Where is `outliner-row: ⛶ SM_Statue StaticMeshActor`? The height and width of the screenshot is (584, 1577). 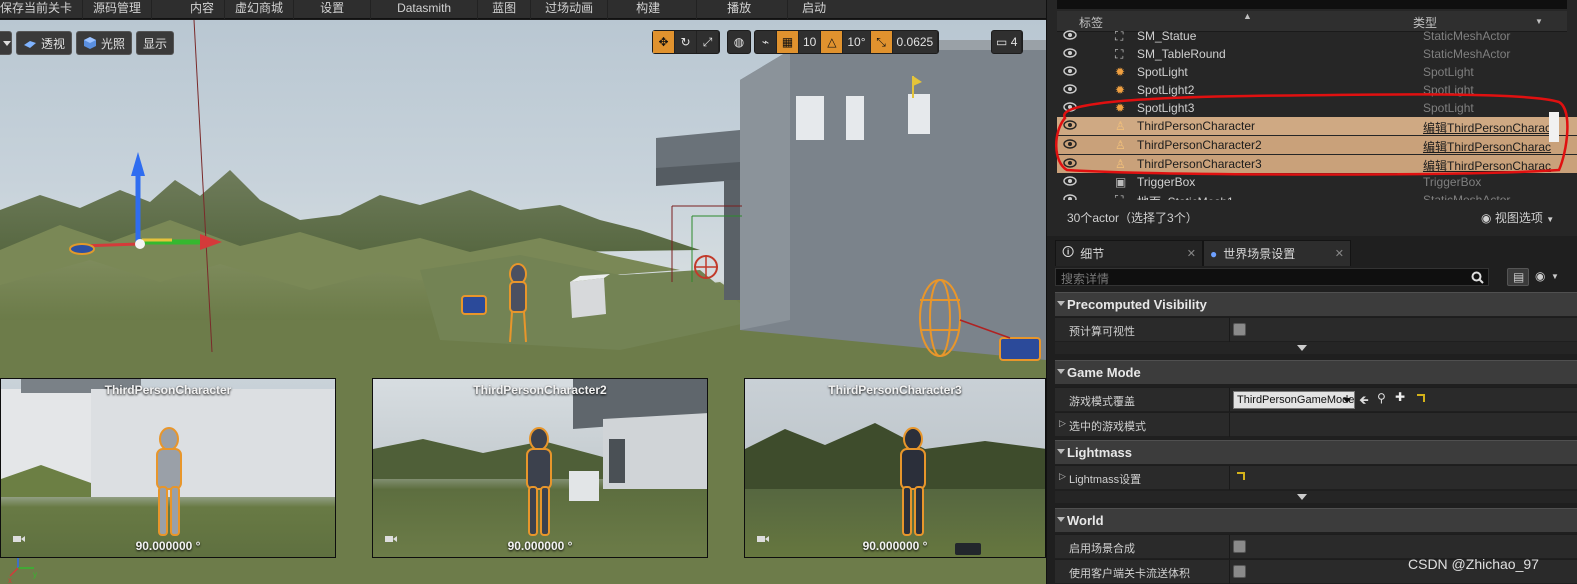
outliner-row: ⛶ SM_Statue StaticMeshActor is located at coordinates (1317, 36).